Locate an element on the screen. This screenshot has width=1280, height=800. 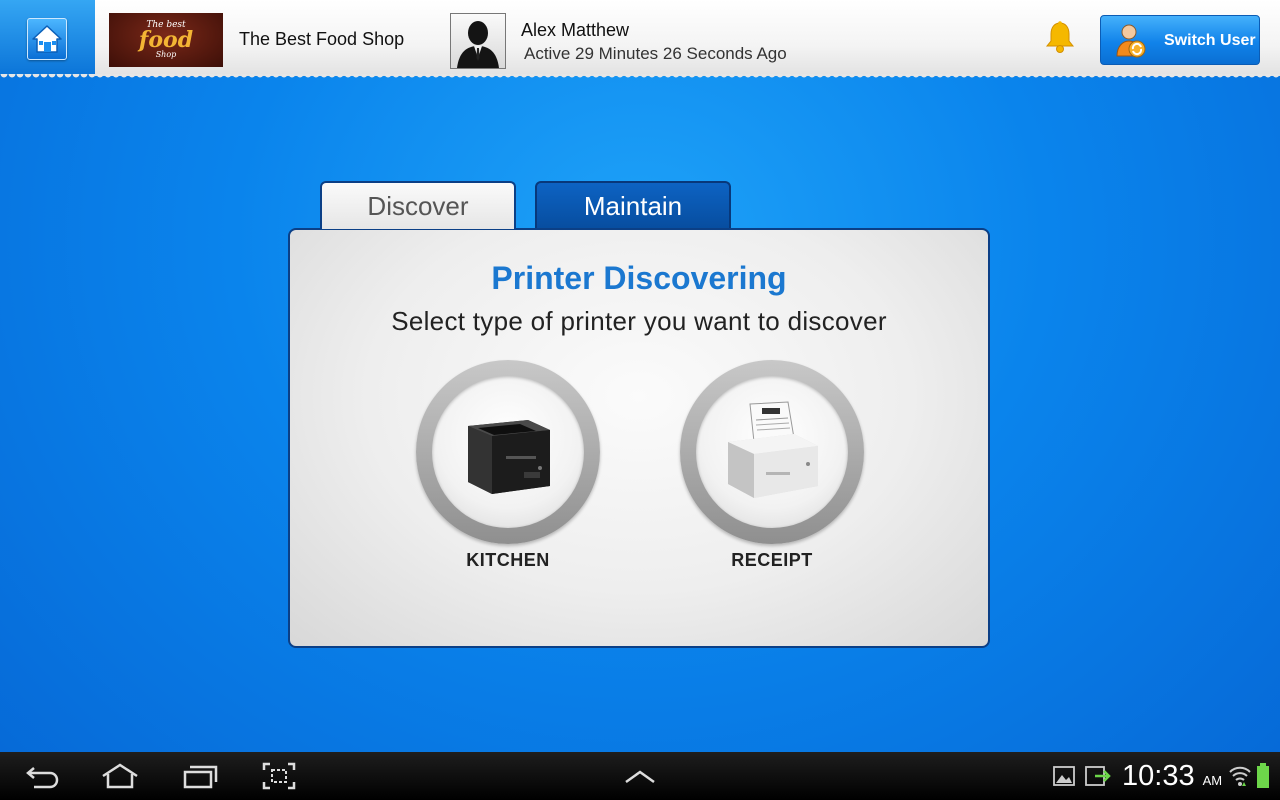
system-navigation-bar: 10:33 AM is located at coordinates (640, 776).